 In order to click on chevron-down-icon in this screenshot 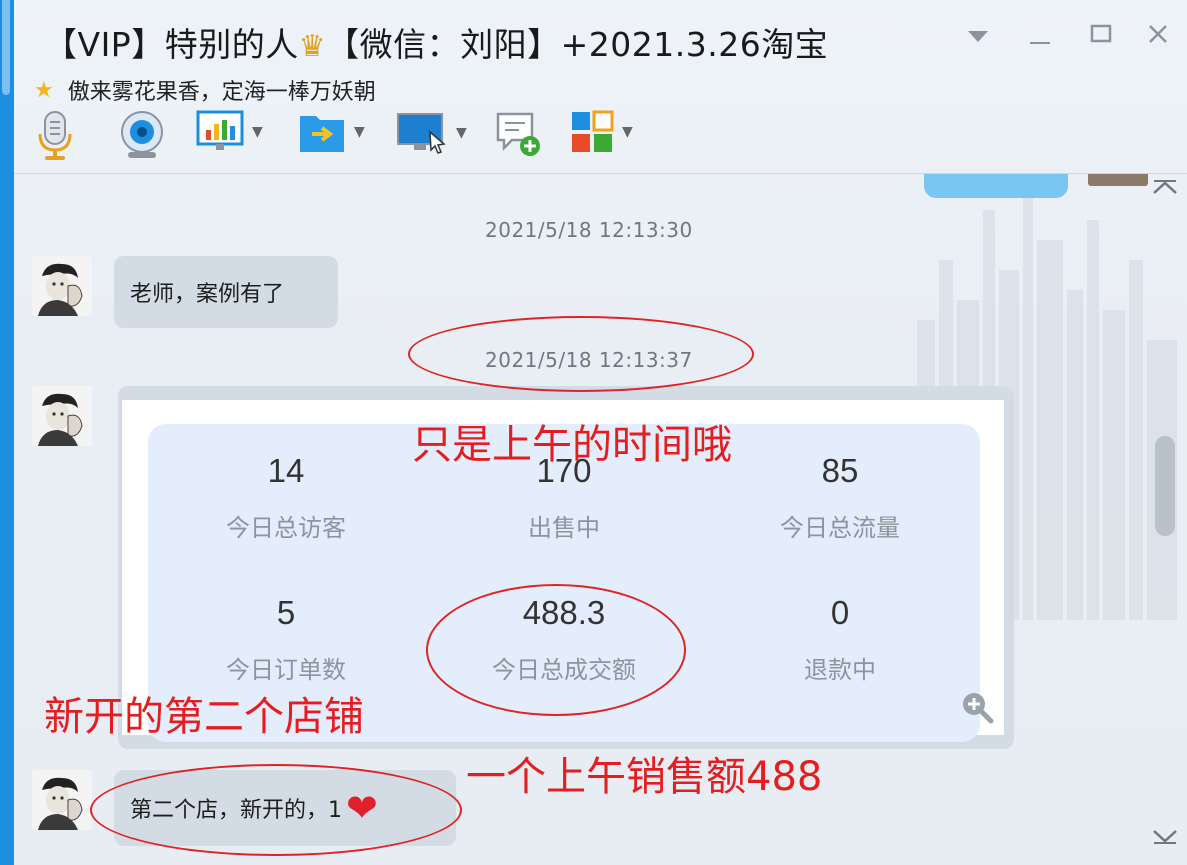, I will do `click(978, 36)`.